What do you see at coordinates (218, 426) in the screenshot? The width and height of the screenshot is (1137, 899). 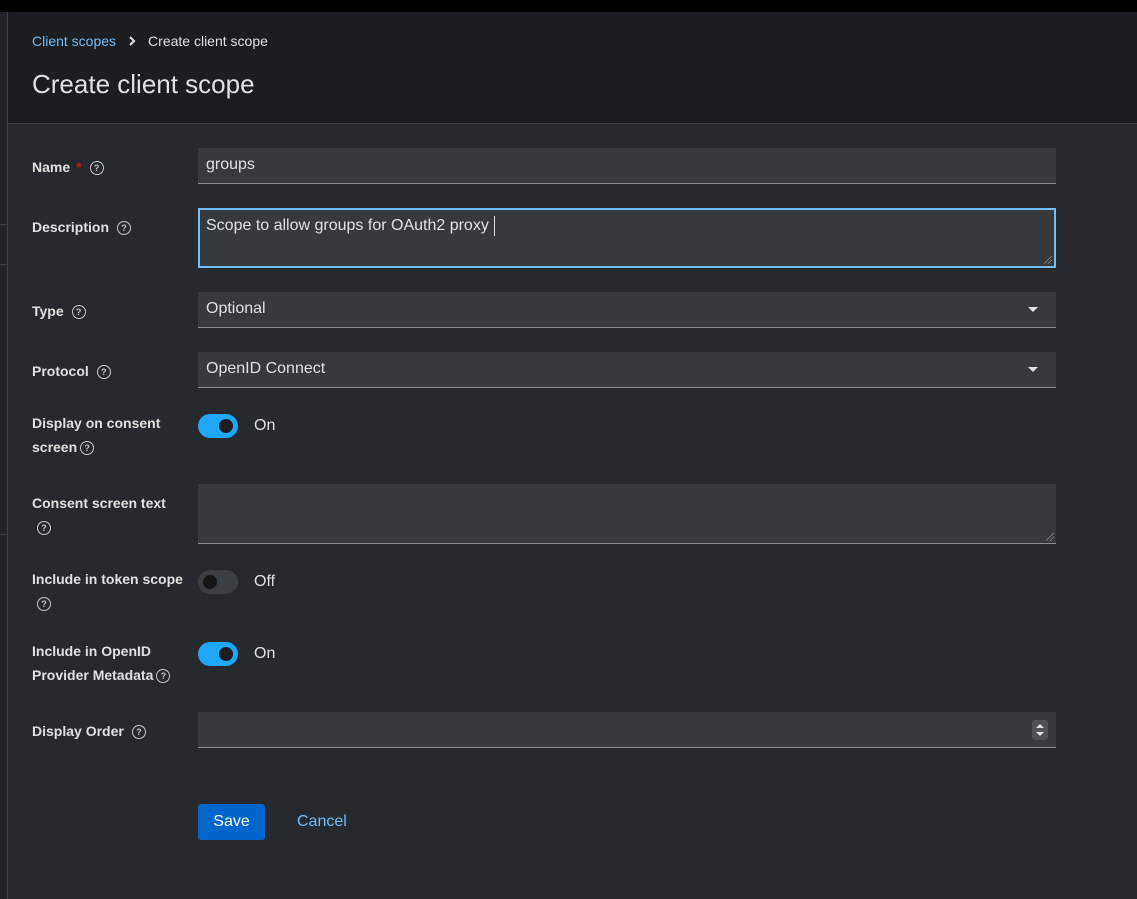 I see `display-on-consent-switch` at bounding box center [218, 426].